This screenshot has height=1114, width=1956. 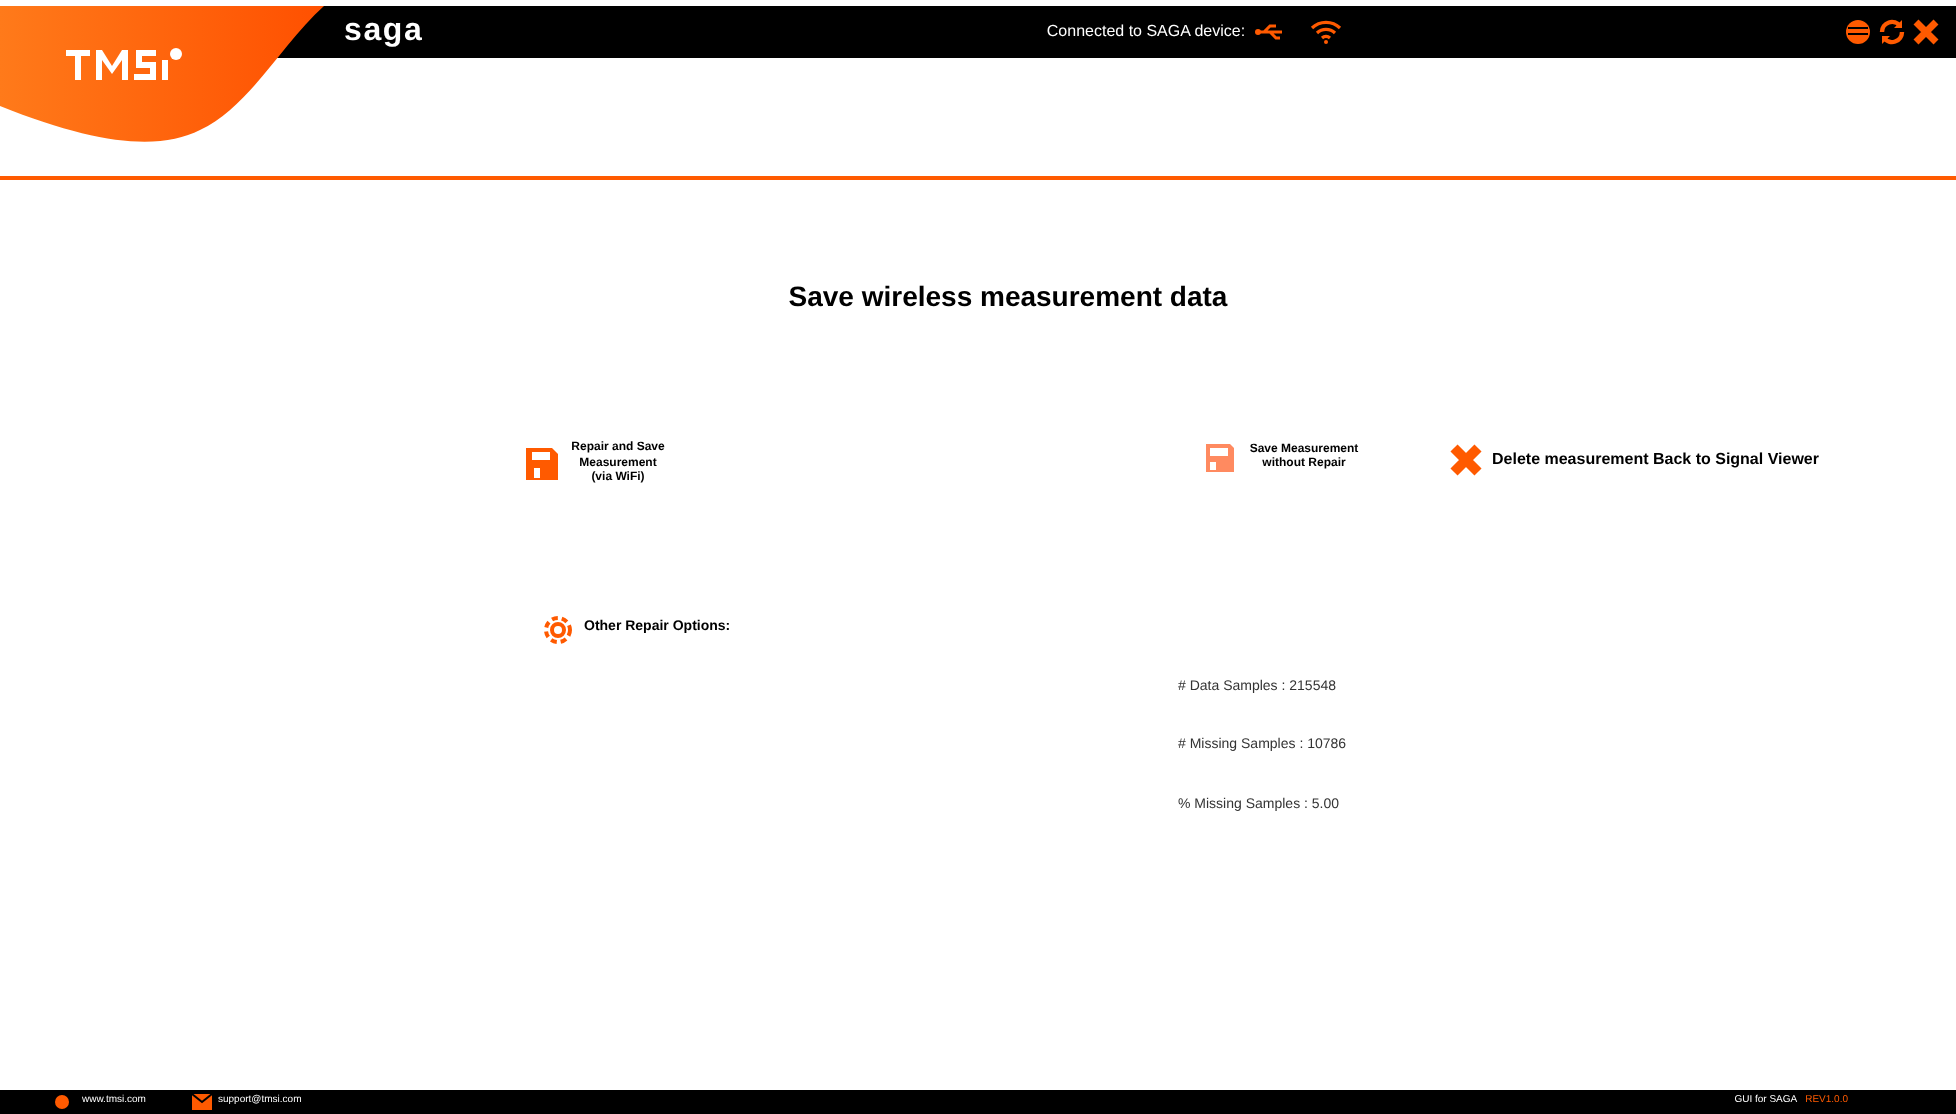 I want to click on page-title: Save wireless measurement data, so click(x=1008, y=297).